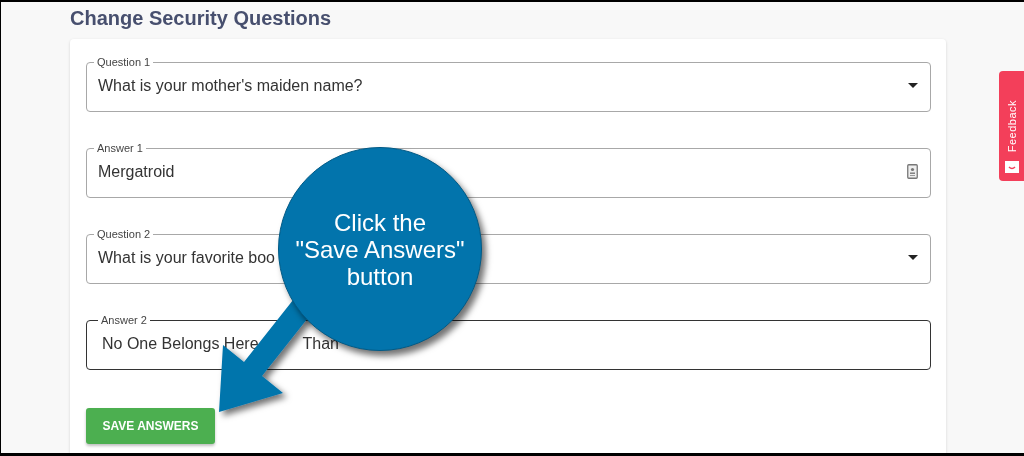 This screenshot has height=456, width=1024. I want to click on field-value: No One Belongs Here, so click(180, 343).